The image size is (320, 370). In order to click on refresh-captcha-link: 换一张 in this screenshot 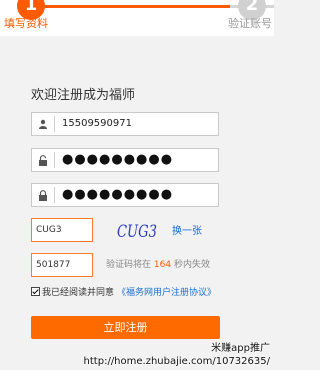, I will do `click(187, 229)`.